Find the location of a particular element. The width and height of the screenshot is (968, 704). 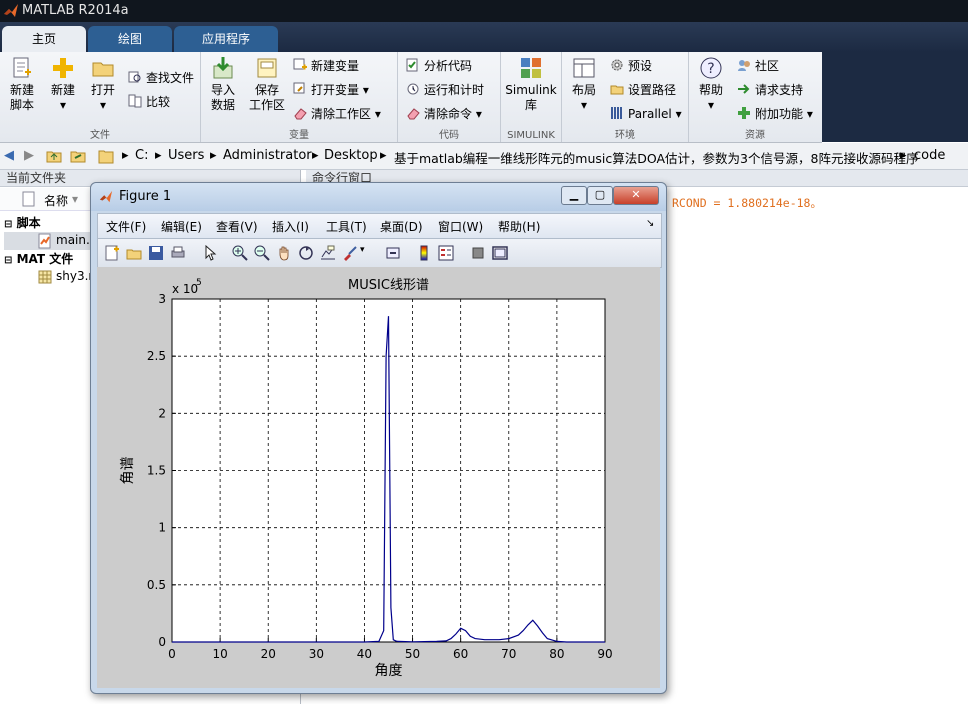

sort-arrow-icon: ▾ is located at coordinates (75, 199).